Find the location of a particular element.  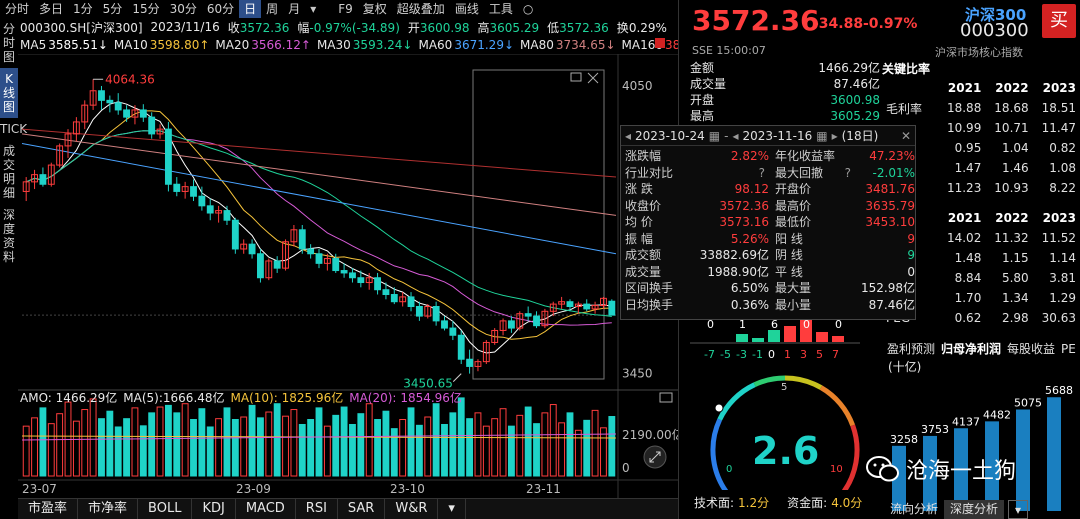

calendar-icon-2: ▦ is located at coordinates (821, 136).